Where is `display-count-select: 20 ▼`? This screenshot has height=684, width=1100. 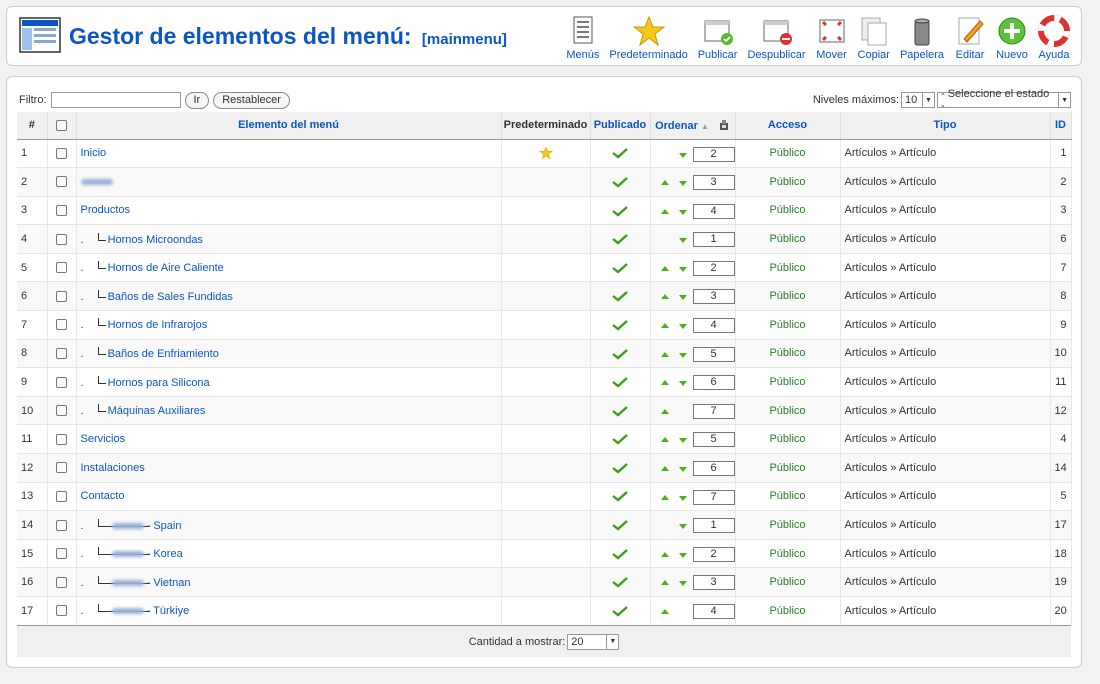 display-count-select: 20 ▼ is located at coordinates (593, 641).